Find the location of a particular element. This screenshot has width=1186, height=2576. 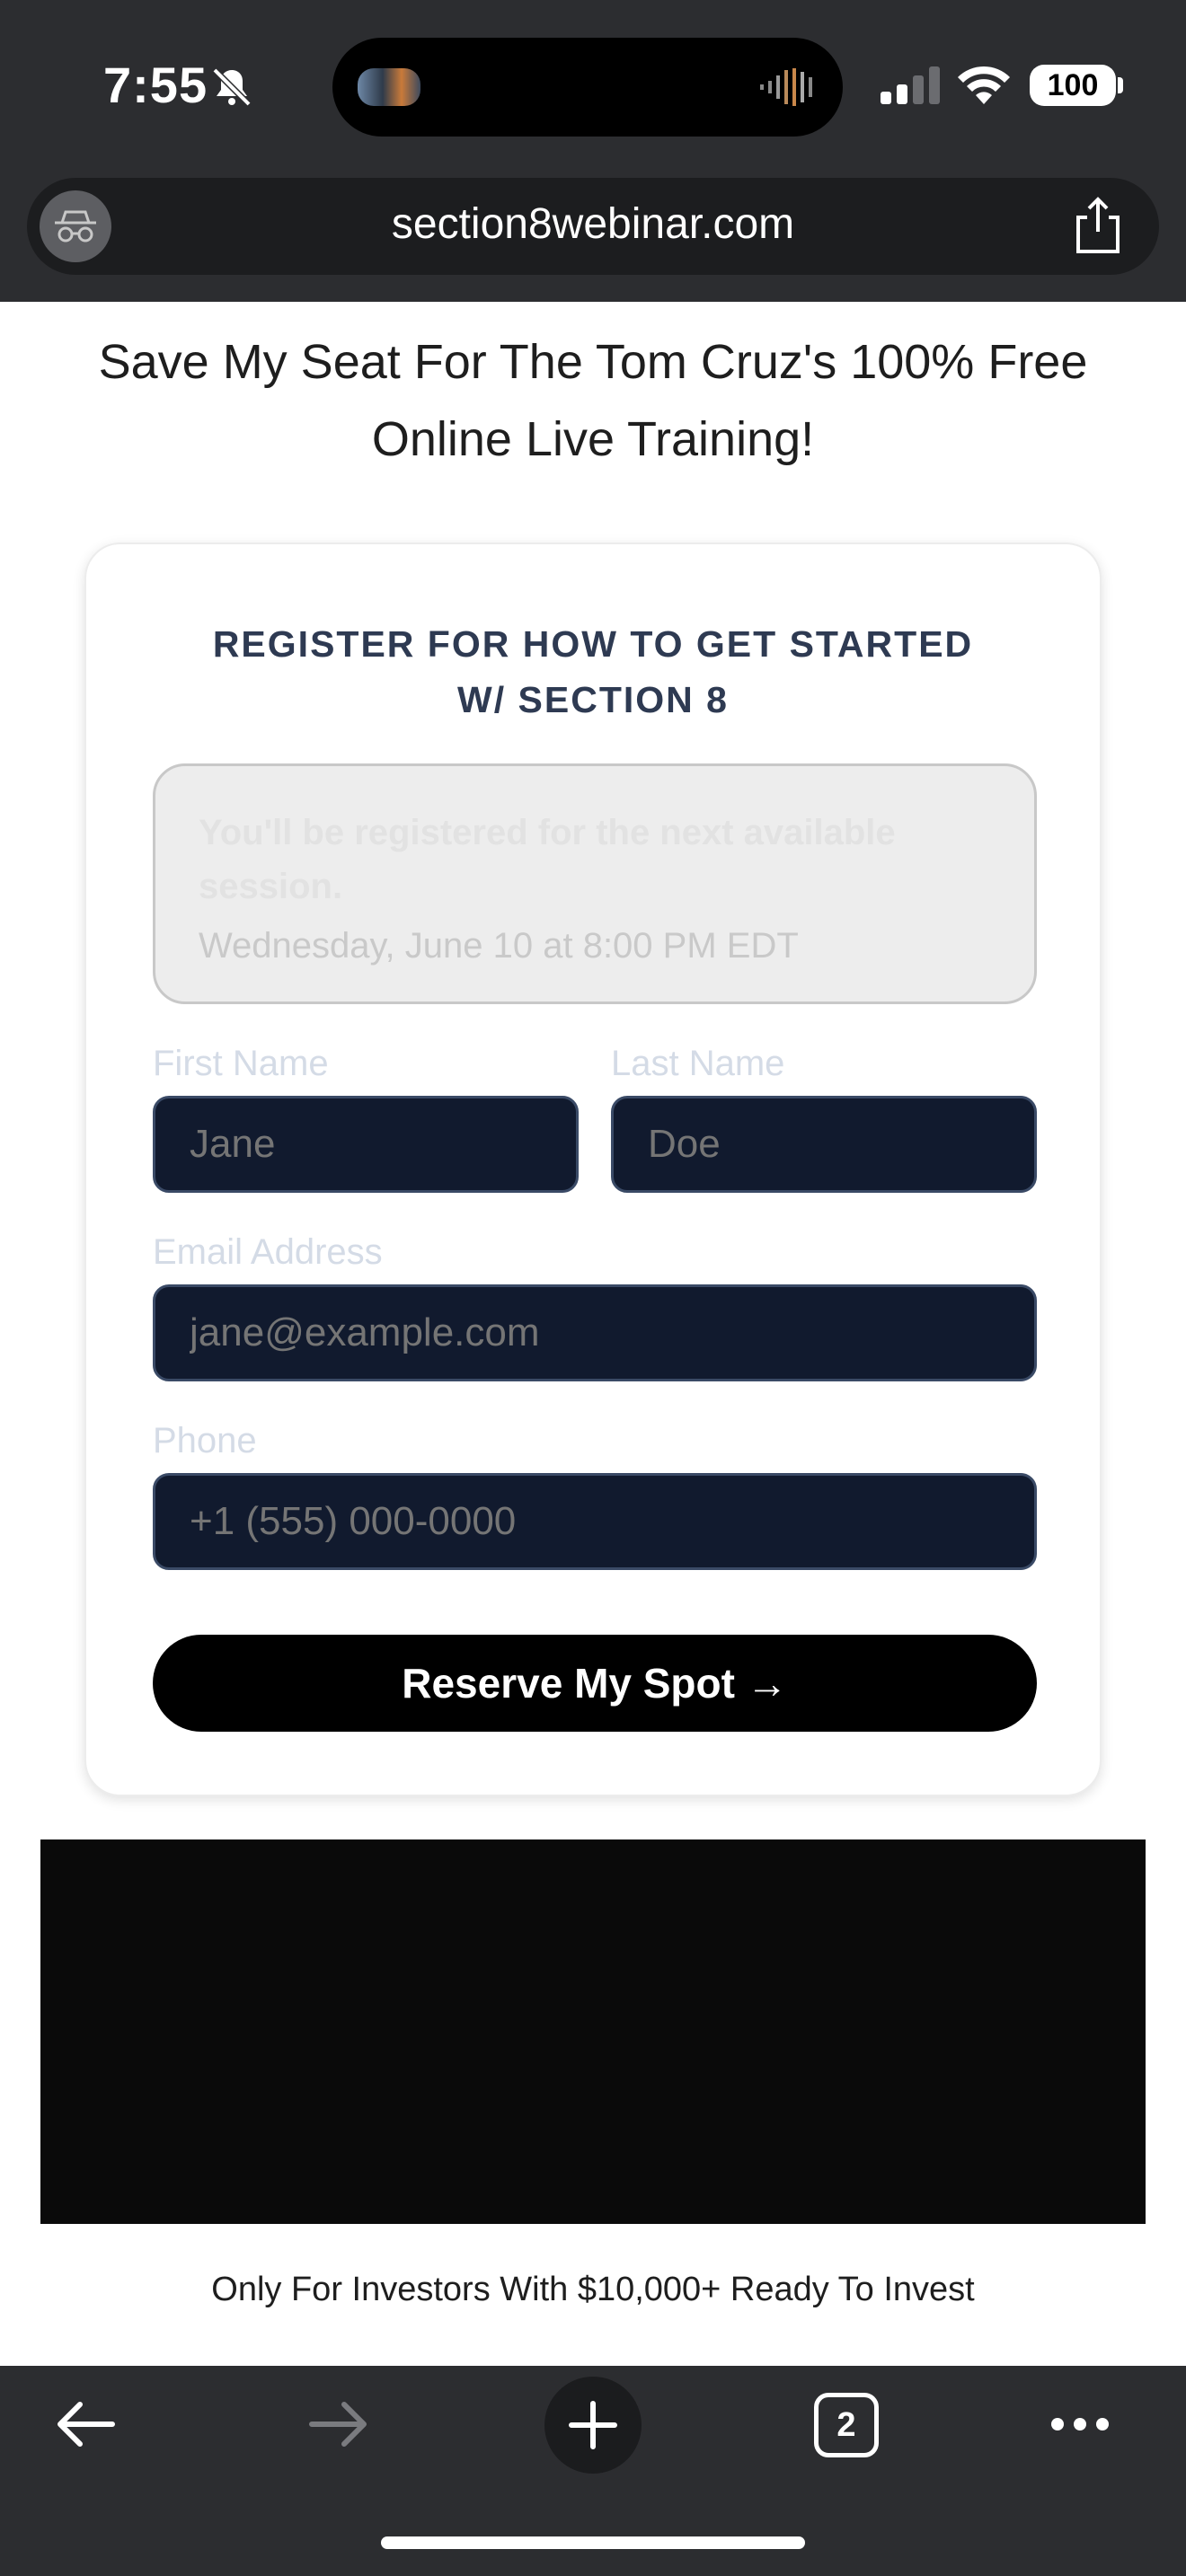

first-name-label: First Name is located at coordinates (241, 1063).